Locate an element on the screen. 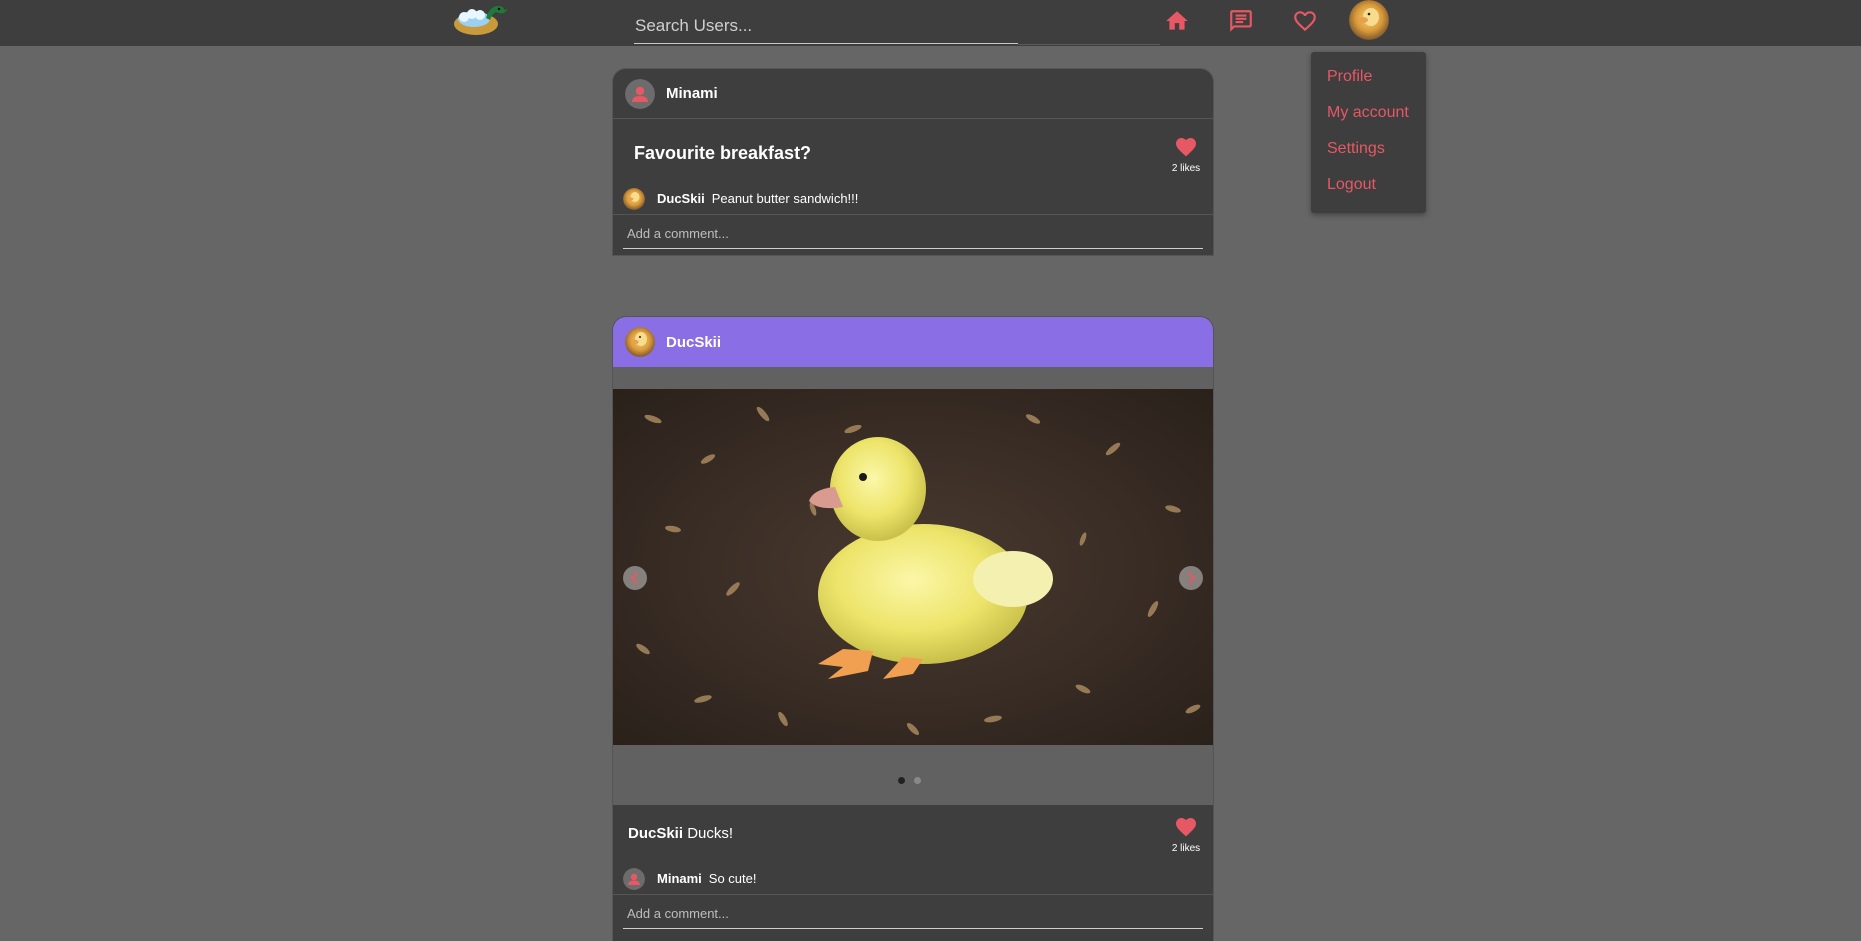 The height and width of the screenshot is (941, 1861). heart-outline-icon is located at coordinates (1305, 21).